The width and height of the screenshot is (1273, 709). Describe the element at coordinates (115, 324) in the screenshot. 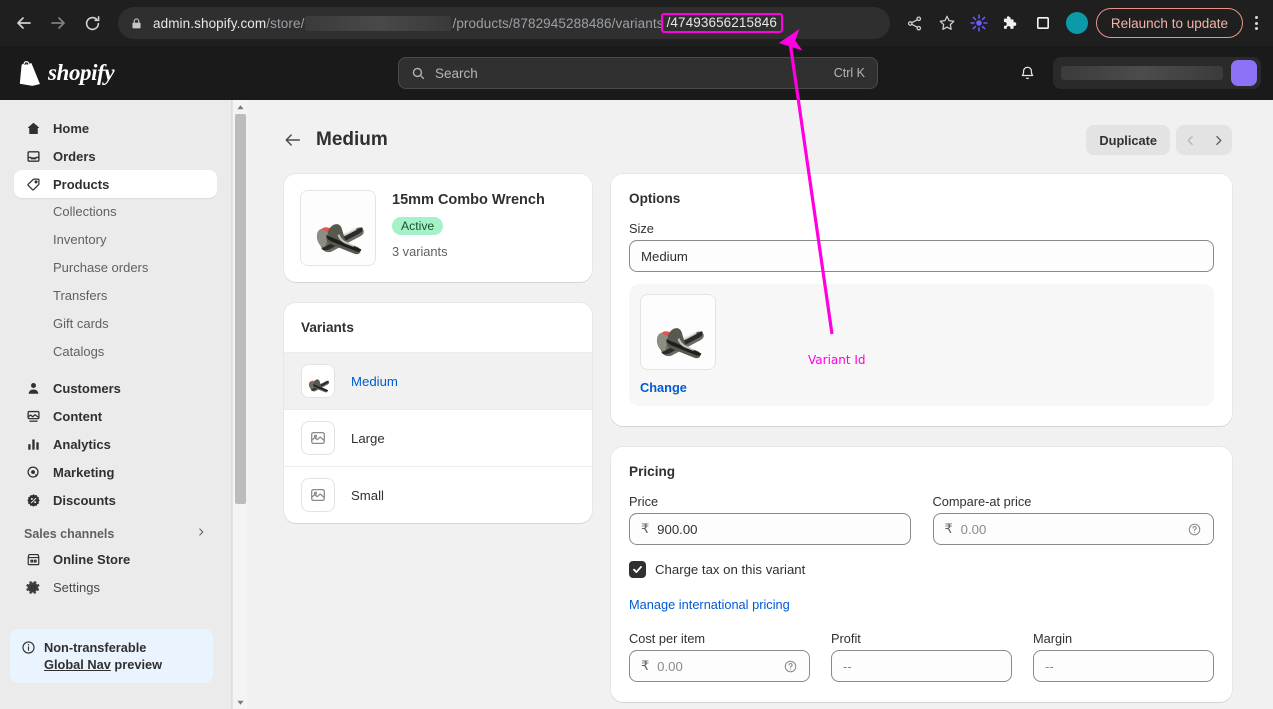

I see `sidebar-subitem-gift-cards: Gift cards` at that location.